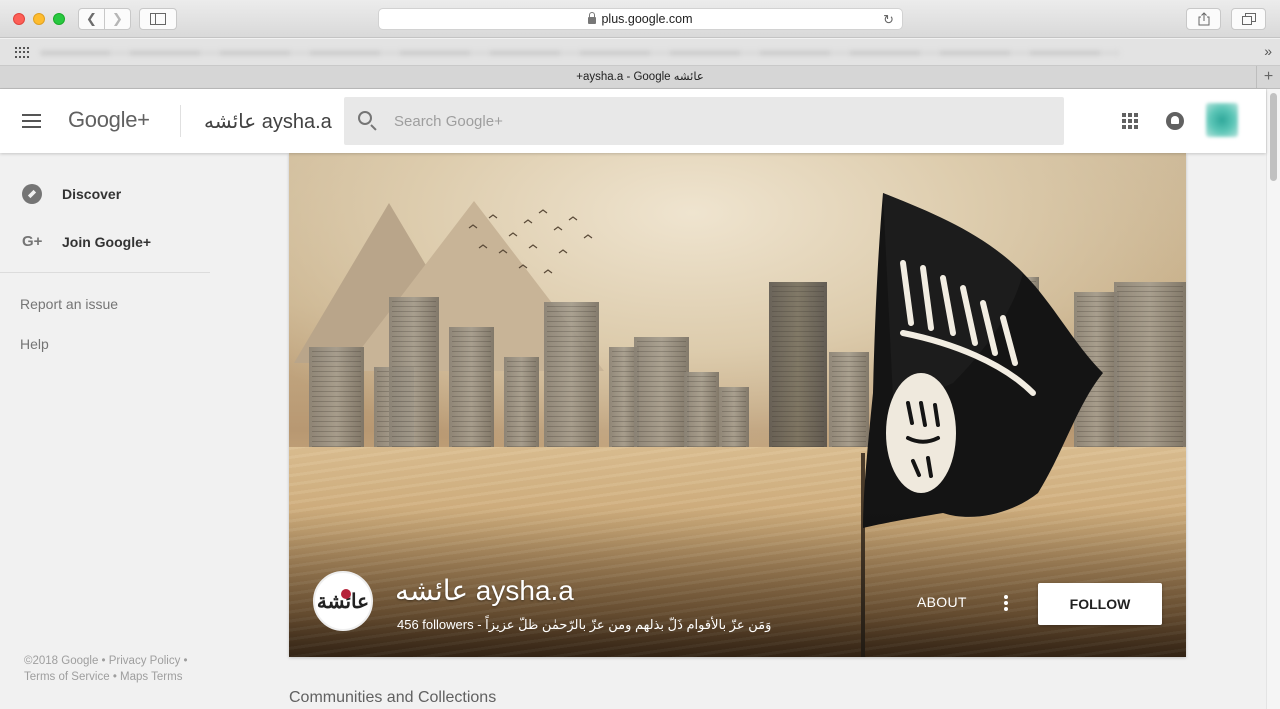 The image size is (1280, 709). What do you see at coordinates (393, 697) in the screenshot?
I see `communities-collections-heading: Communities and Collections` at bounding box center [393, 697].